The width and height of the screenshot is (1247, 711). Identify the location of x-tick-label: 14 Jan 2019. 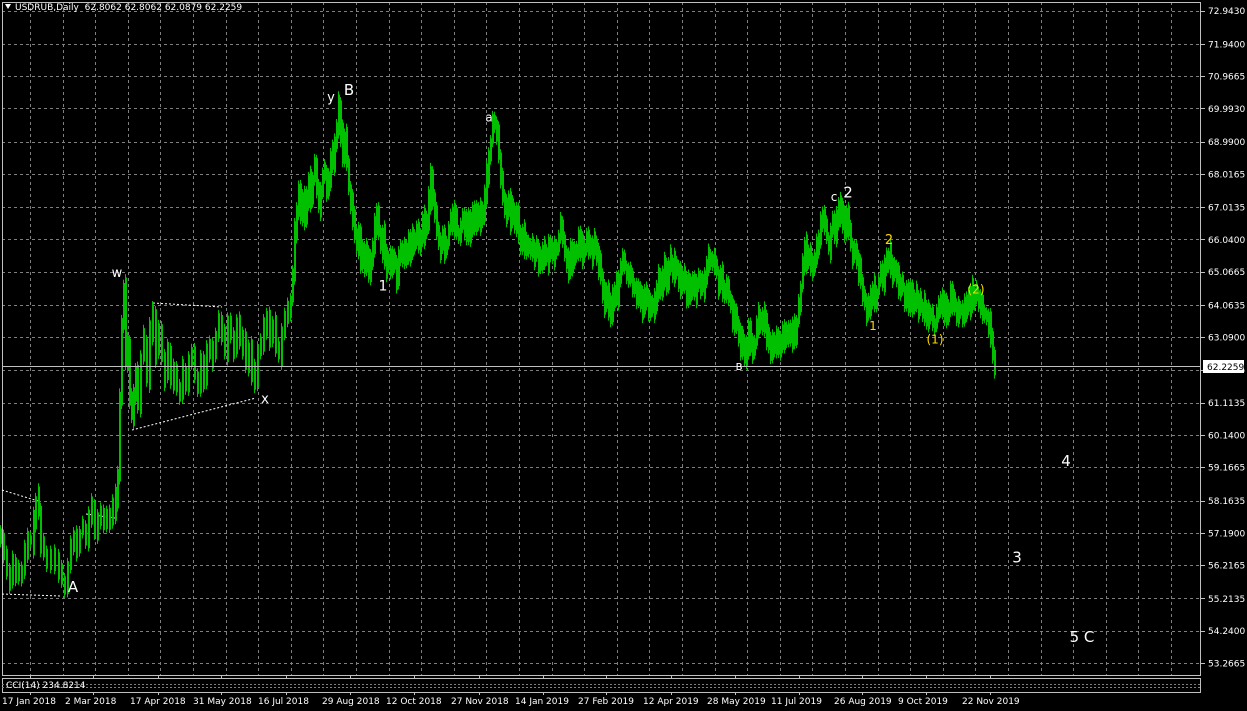
(542, 702).